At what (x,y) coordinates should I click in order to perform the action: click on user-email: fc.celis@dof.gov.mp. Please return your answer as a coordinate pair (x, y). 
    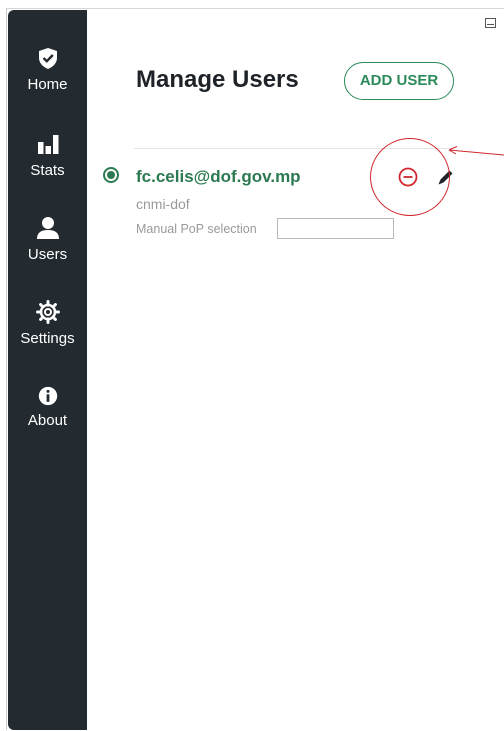
    Looking at the image, I should click on (218, 176).